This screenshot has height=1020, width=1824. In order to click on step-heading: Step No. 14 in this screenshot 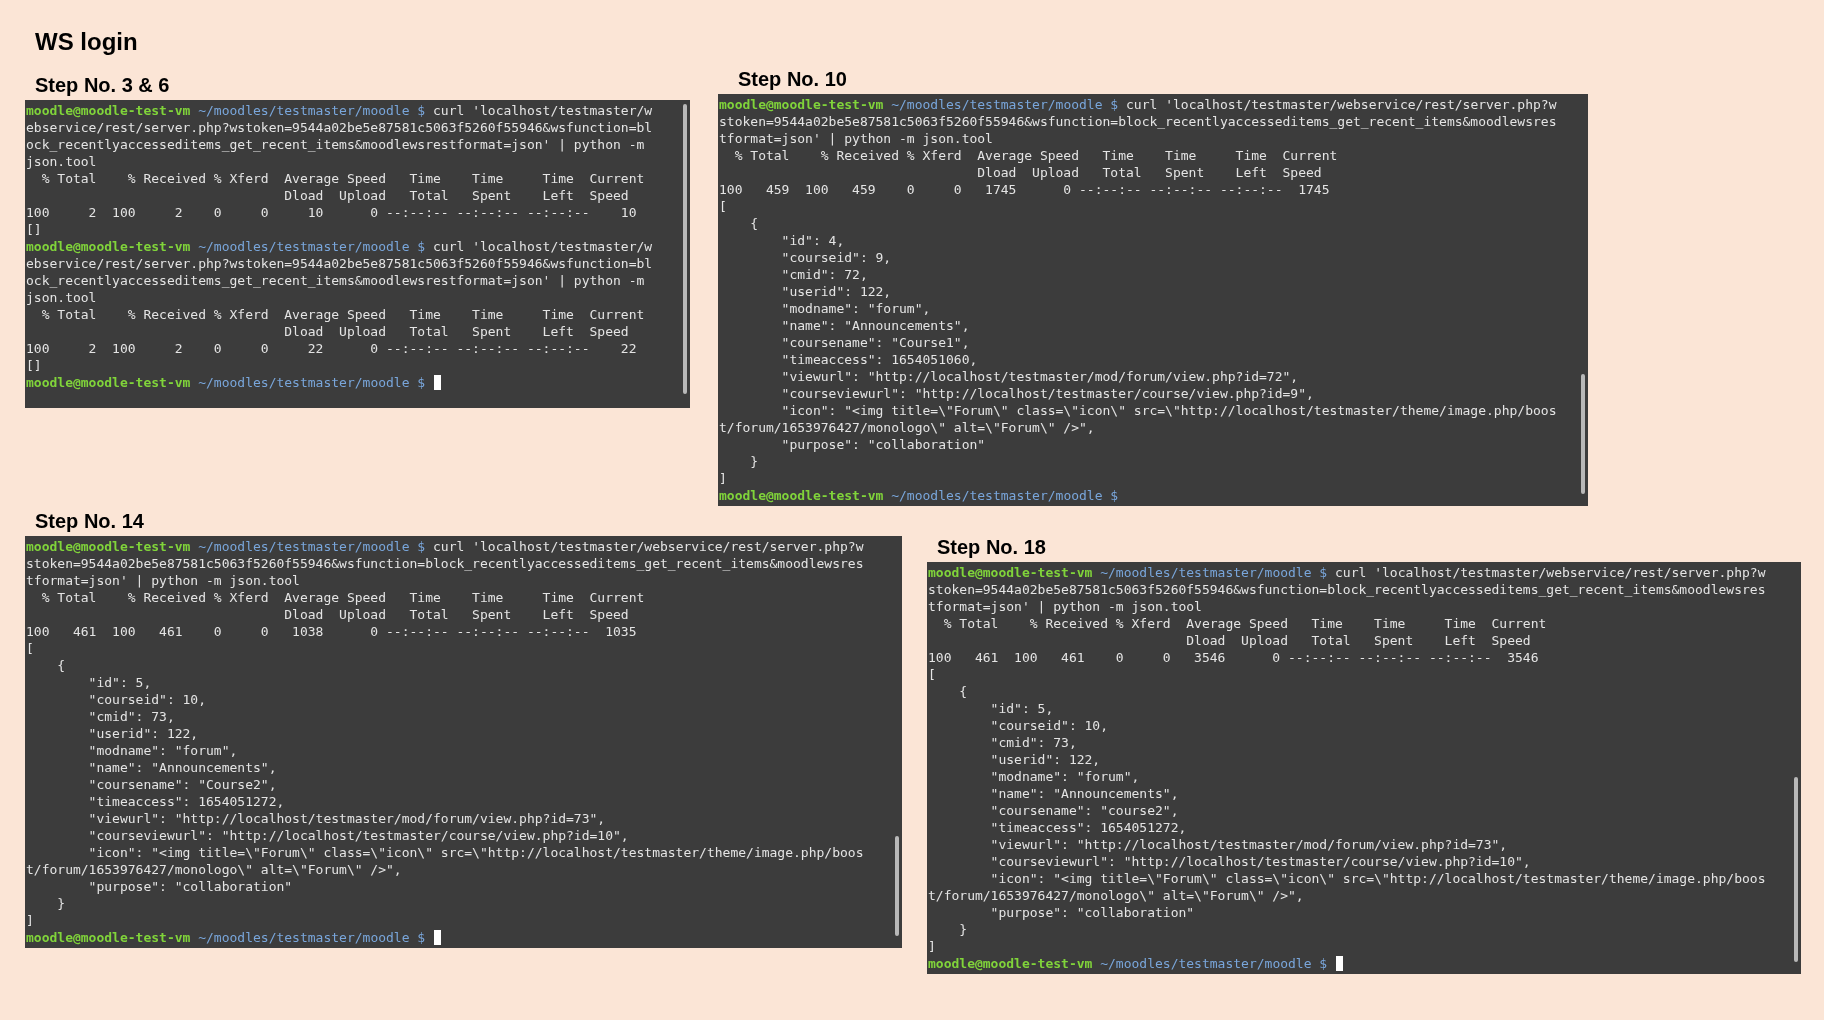, I will do `click(89, 521)`.